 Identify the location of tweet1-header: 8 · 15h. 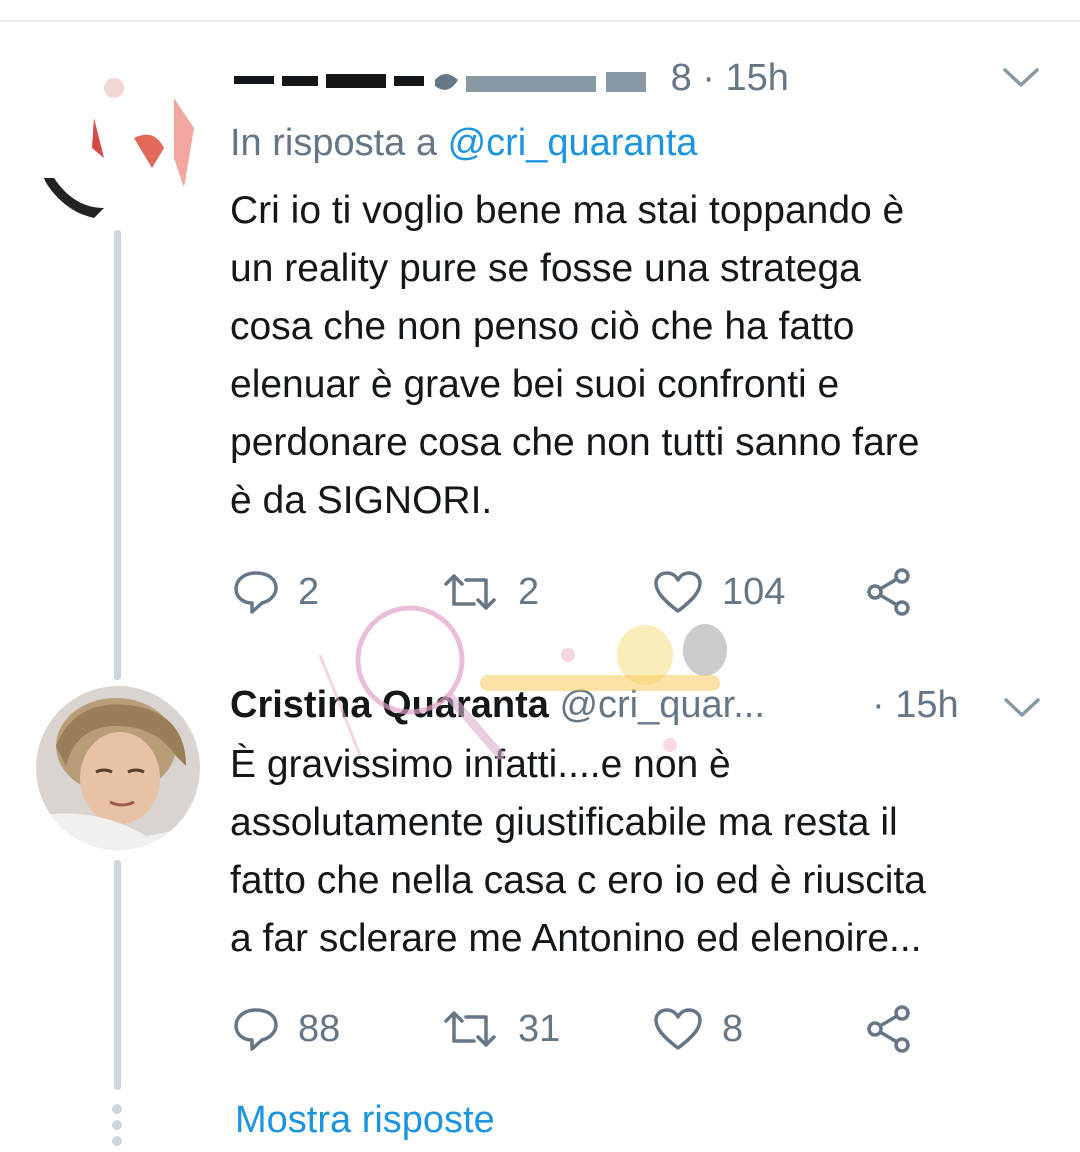
(509, 79).